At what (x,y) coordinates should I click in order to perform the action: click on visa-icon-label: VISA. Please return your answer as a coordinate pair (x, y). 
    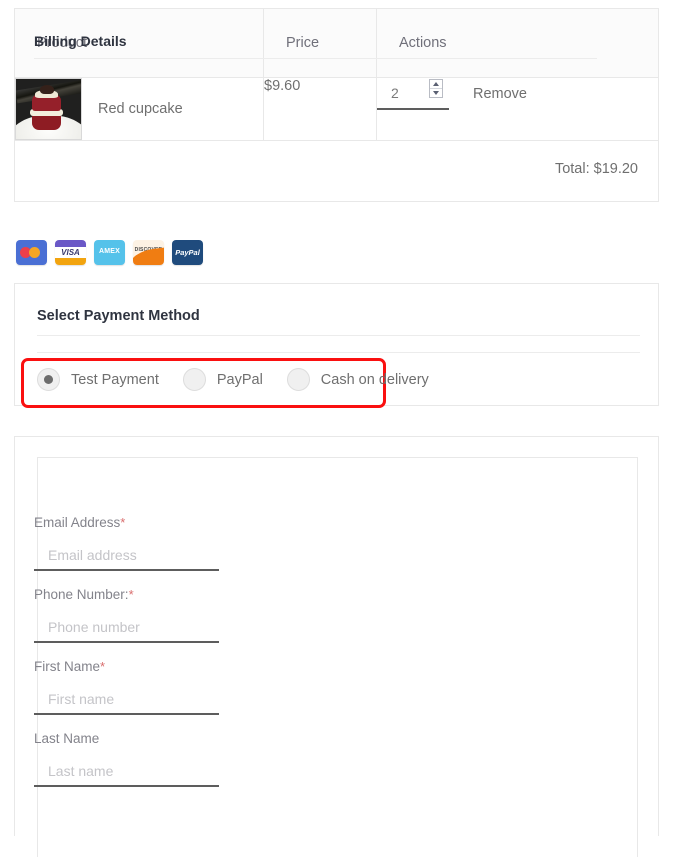
    Looking at the image, I should click on (70, 252).